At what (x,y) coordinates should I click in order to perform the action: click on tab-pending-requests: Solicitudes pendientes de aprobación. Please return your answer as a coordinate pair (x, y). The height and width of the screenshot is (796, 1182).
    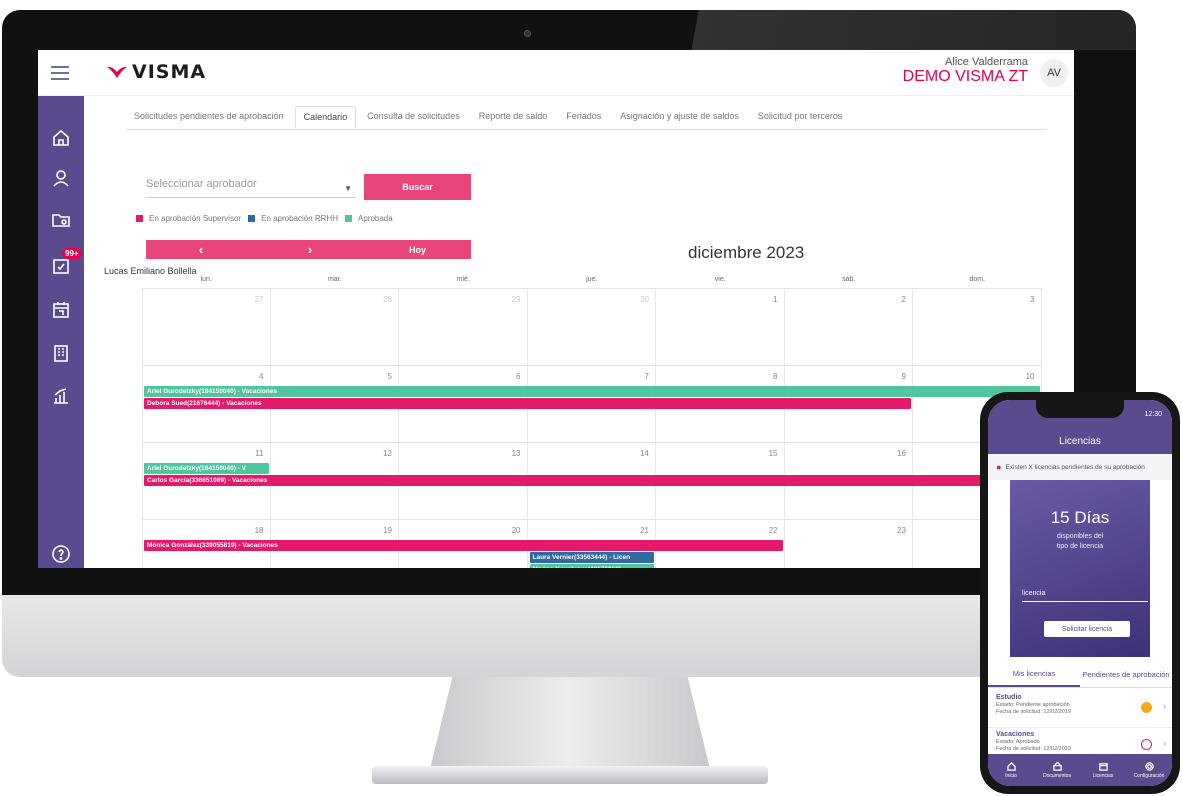
    Looking at the image, I should click on (209, 117).